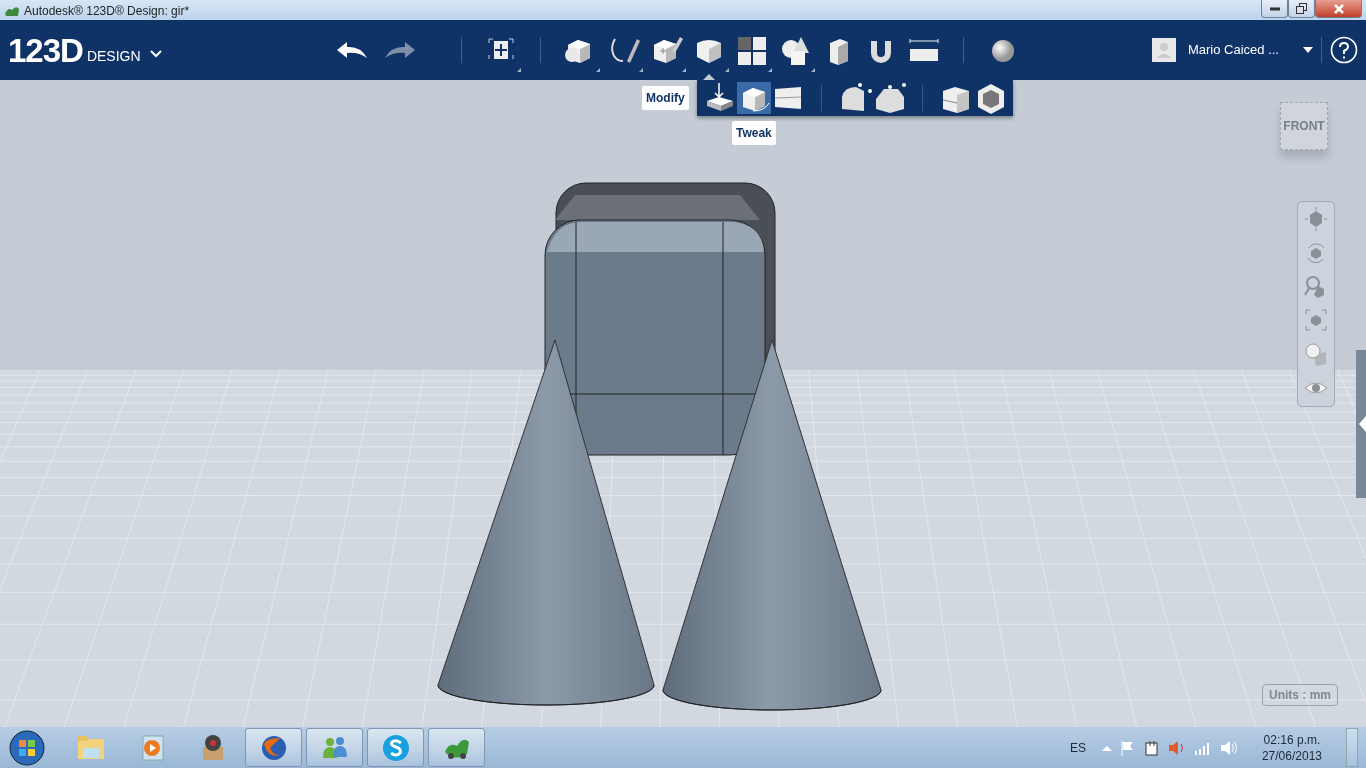  I want to click on speaker-icon, so click(1176, 747).